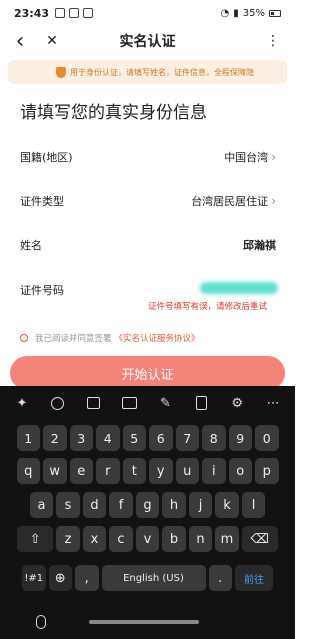 This screenshot has width=320, height=639. I want to click on nationality-label: 国籍(地区), so click(46, 157).